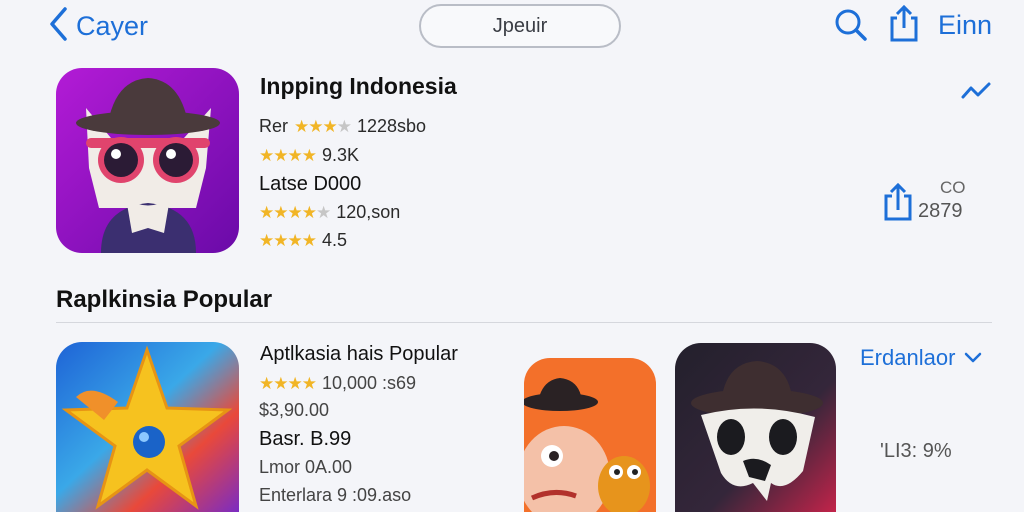  I want to click on chevron-left-icon, so click(58, 26).